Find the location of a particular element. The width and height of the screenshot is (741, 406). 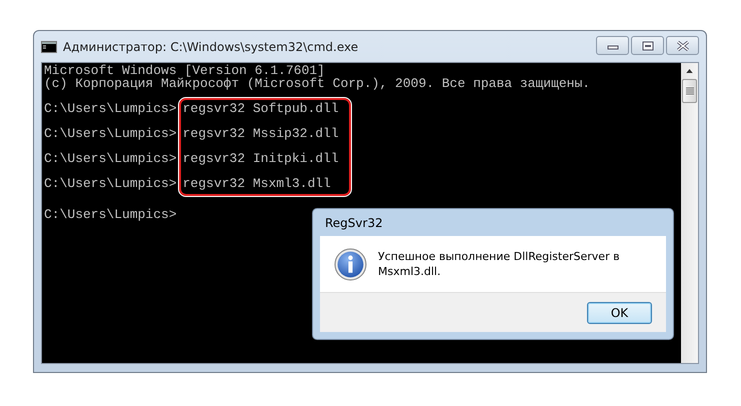

scrollbar is located at coordinates (689, 213).